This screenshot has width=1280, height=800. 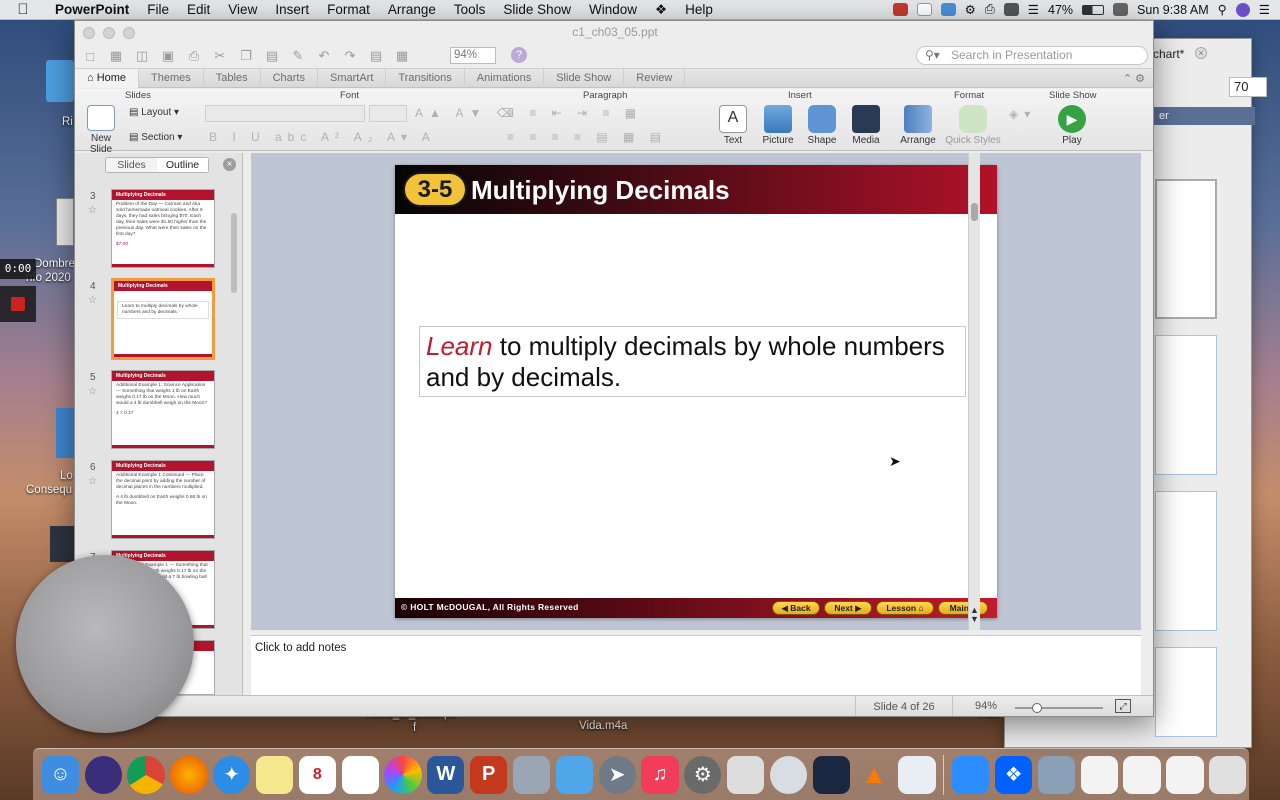 What do you see at coordinates (990, 9) in the screenshot?
I see `printer-icon: ⎙` at bounding box center [990, 9].